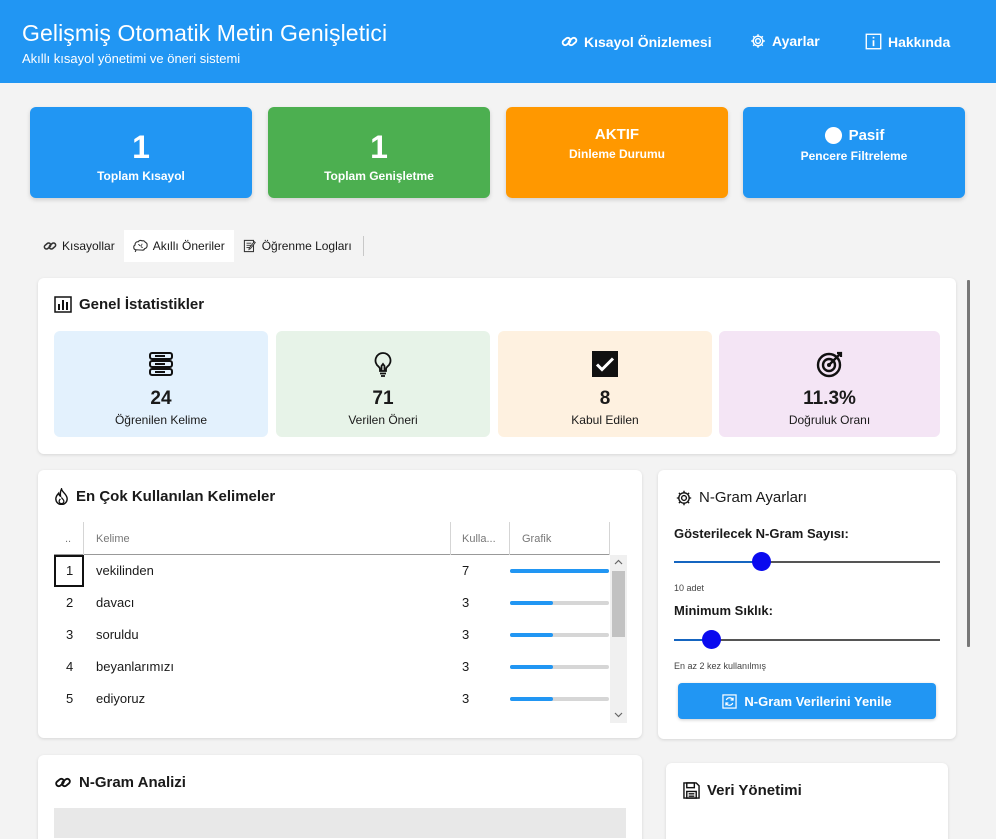  Describe the element at coordinates (121, 698) in the screenshot. I see `cell-word: ediyoruz` at that location.